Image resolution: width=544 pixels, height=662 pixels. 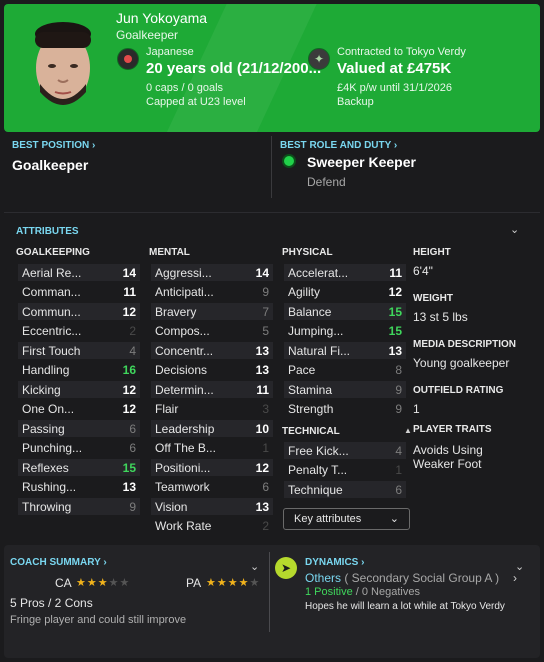 What do you see at coordinates (464, 344) in the screenshot?
I see `media-label: MEDIA DESCRIPTION` at bounding box center [464, 344].